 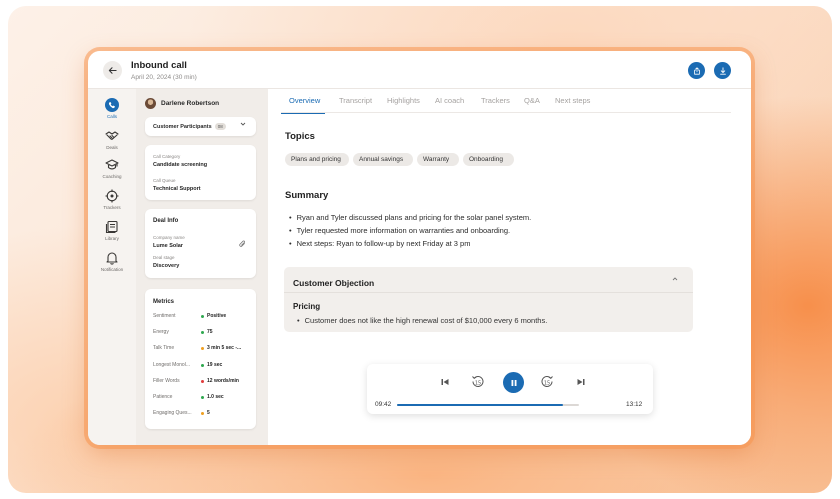 What do you see at coordinates (217, 316) in the screenshot?
I see `metric-value: Positive` at bounding box center [217, 316].